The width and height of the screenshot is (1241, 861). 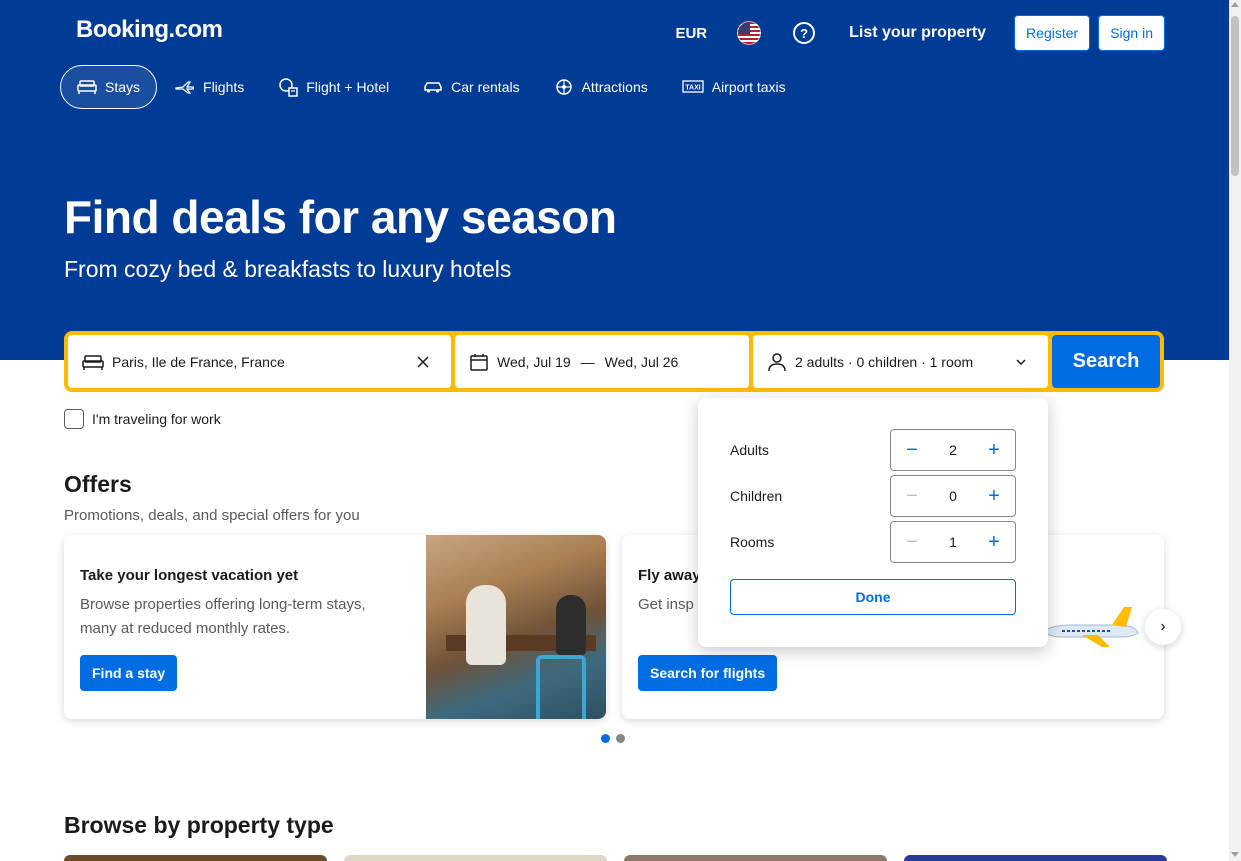 What do you see at coordinates (1106, 361) in the screenshot?
I see `search-button: Search` at bounding box center [1106, 361].